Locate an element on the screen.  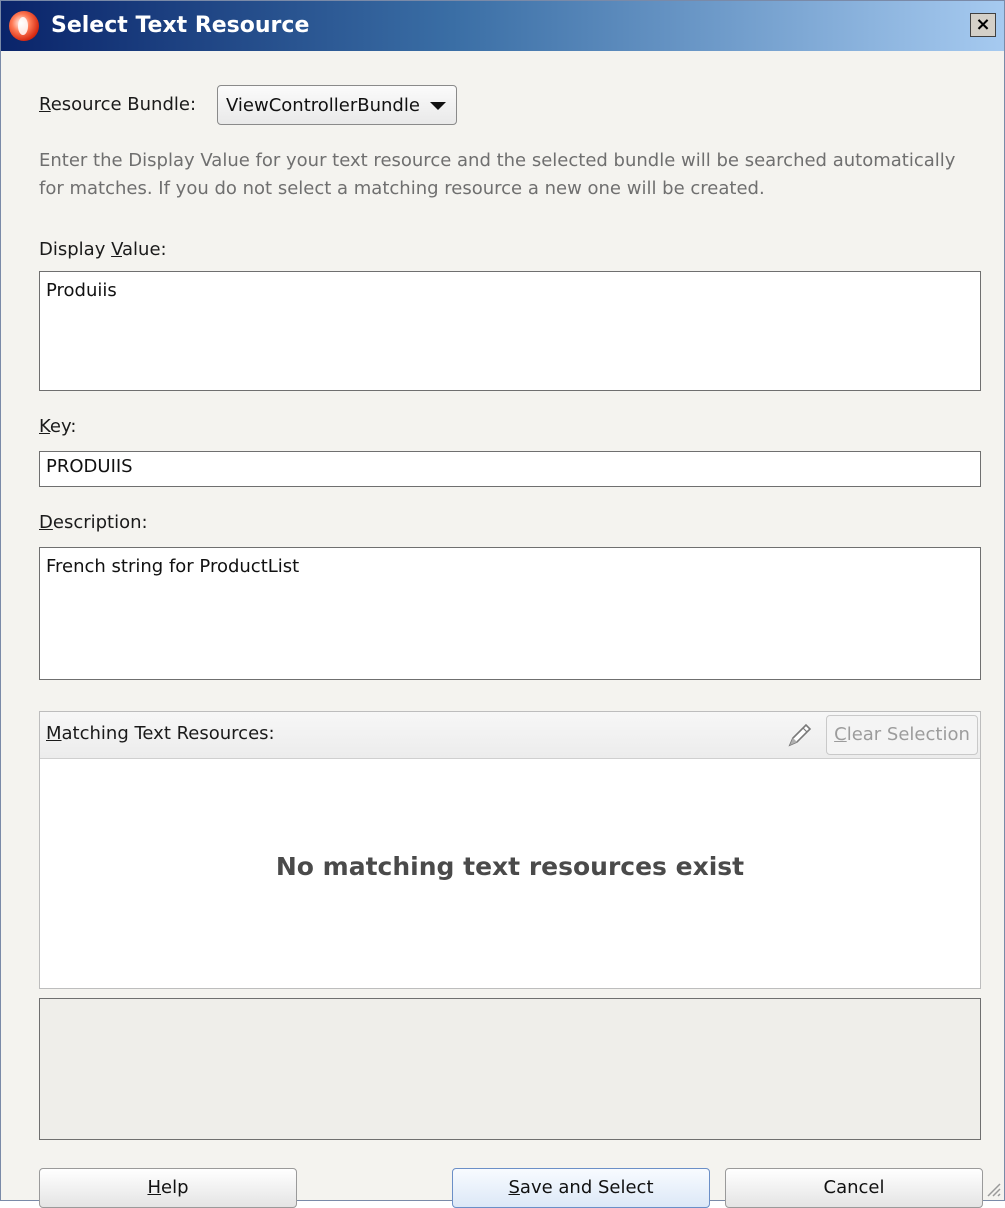
description-label: Description: is located at coordinates (93, 522).